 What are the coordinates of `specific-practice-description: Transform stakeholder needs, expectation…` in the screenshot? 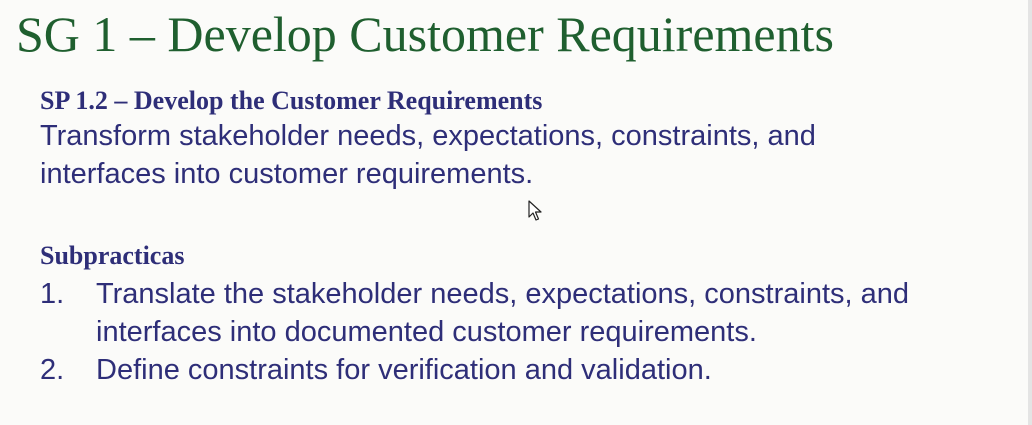 It's located at (428, 155).